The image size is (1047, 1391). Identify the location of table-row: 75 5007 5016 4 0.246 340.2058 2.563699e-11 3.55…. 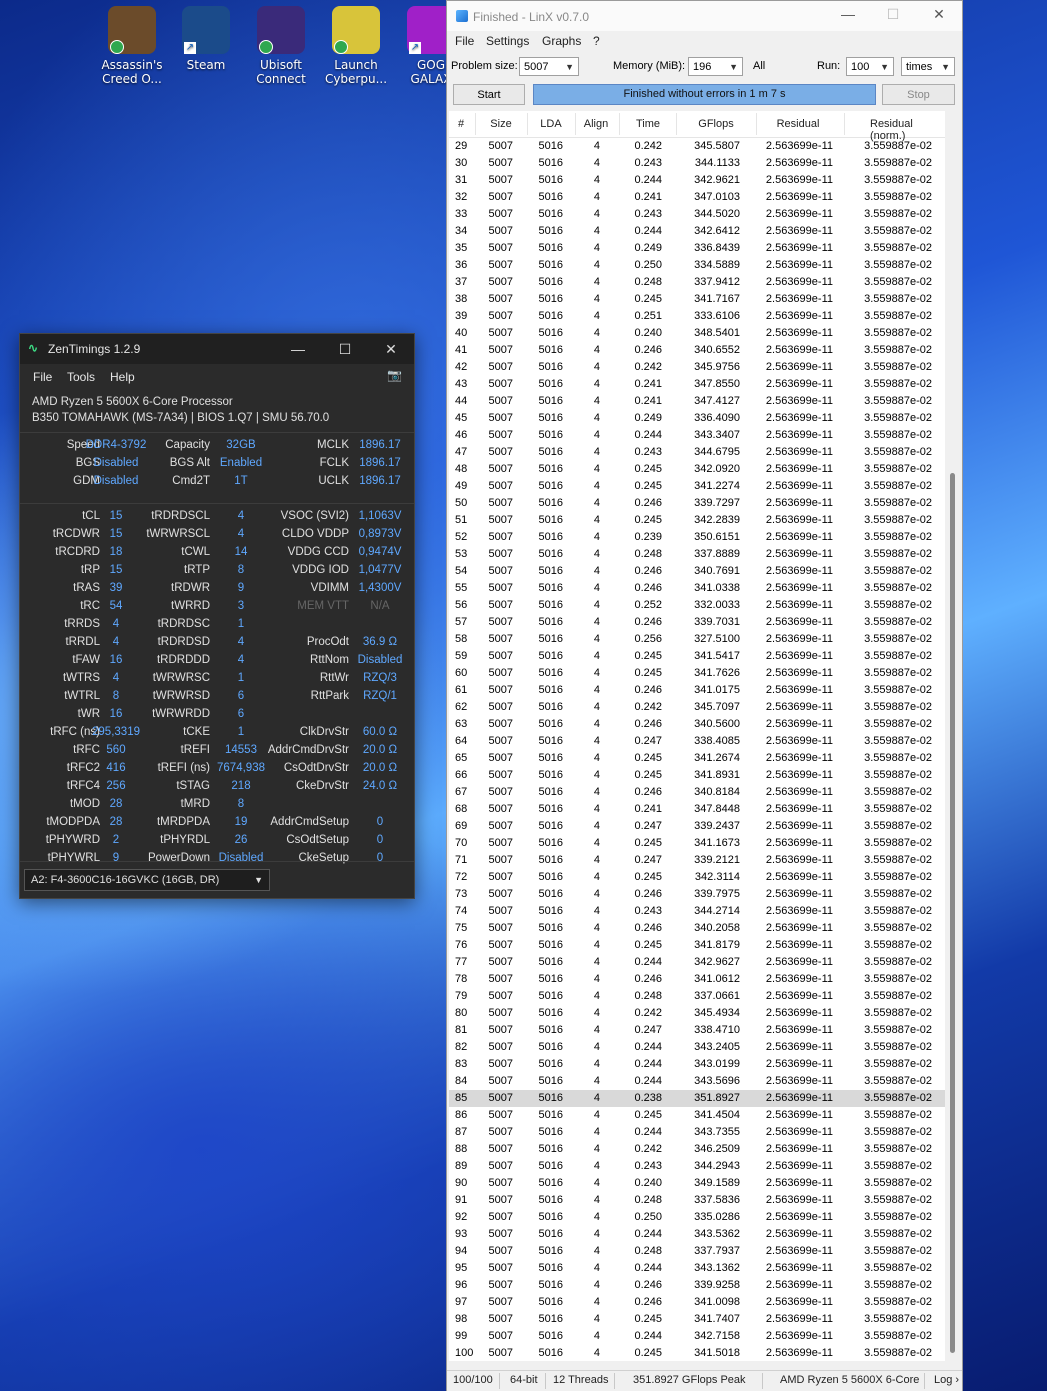
(697, 928).